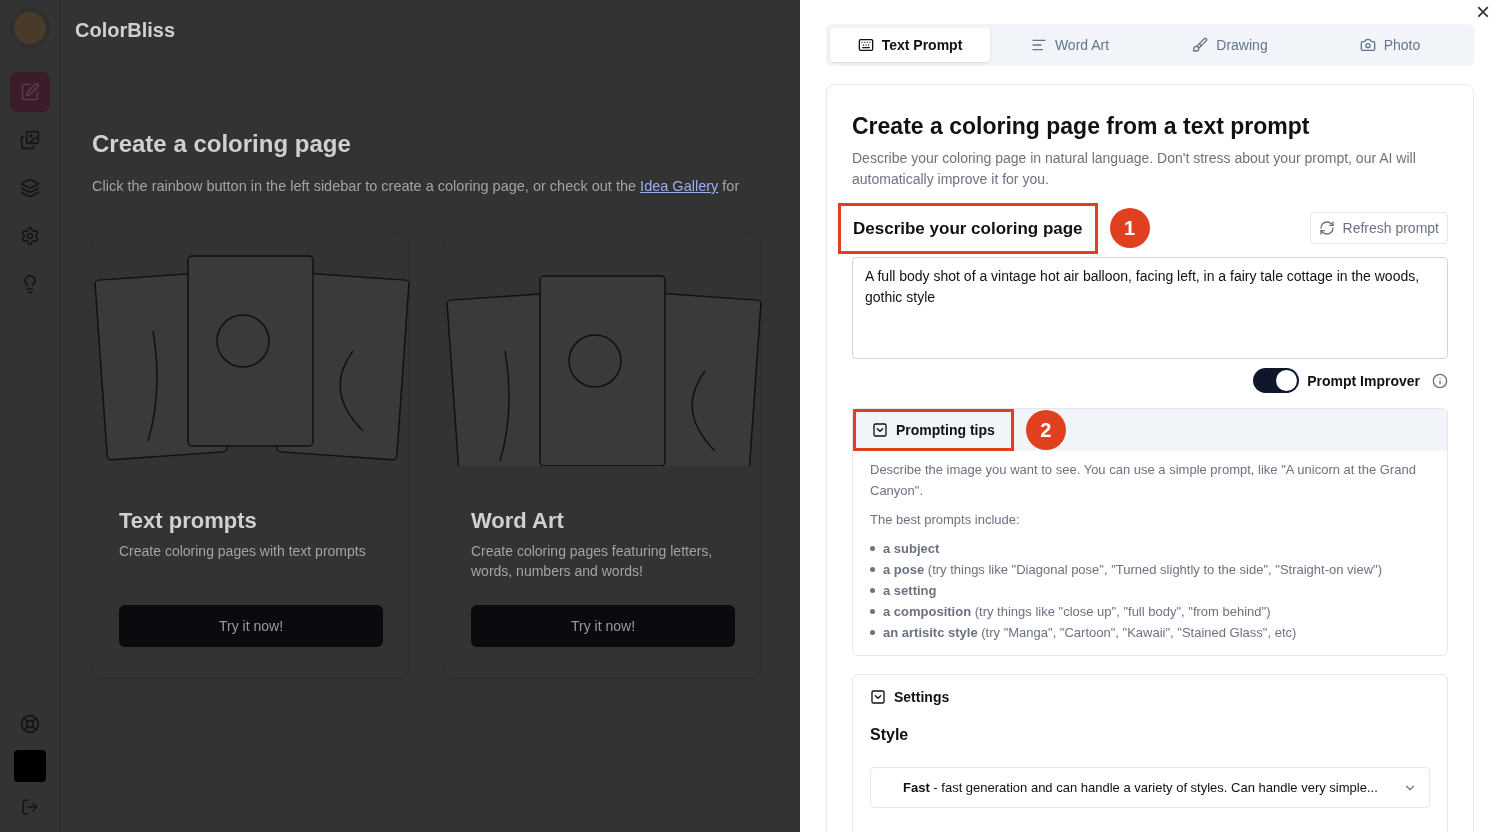 The height and width of the screenshot is (832, 1500). What do you see at coordinates (592, 561) in the screenshot?
I see `card-description: Create coloring pages featuring letters, words, numbers and words!` at bounding box center [592, 561].